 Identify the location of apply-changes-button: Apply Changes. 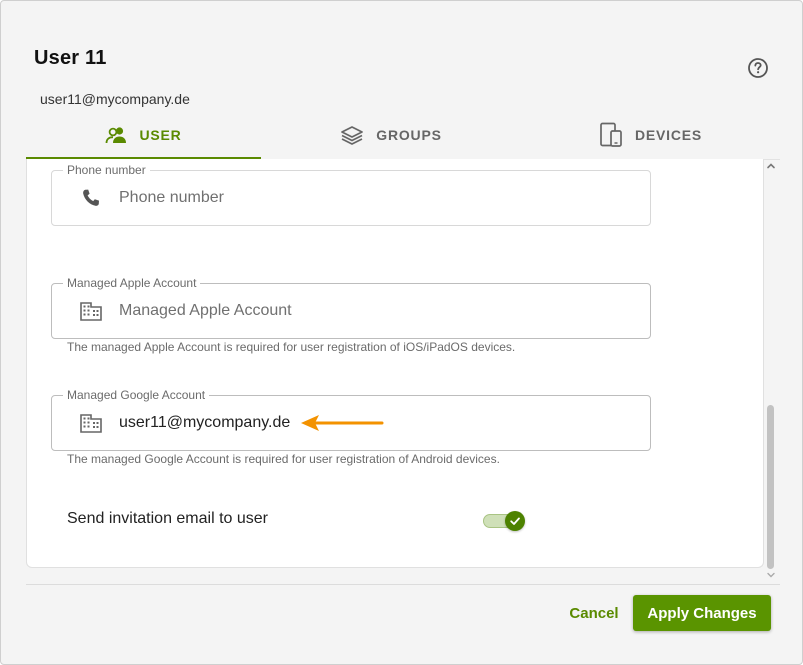
(702, 613).